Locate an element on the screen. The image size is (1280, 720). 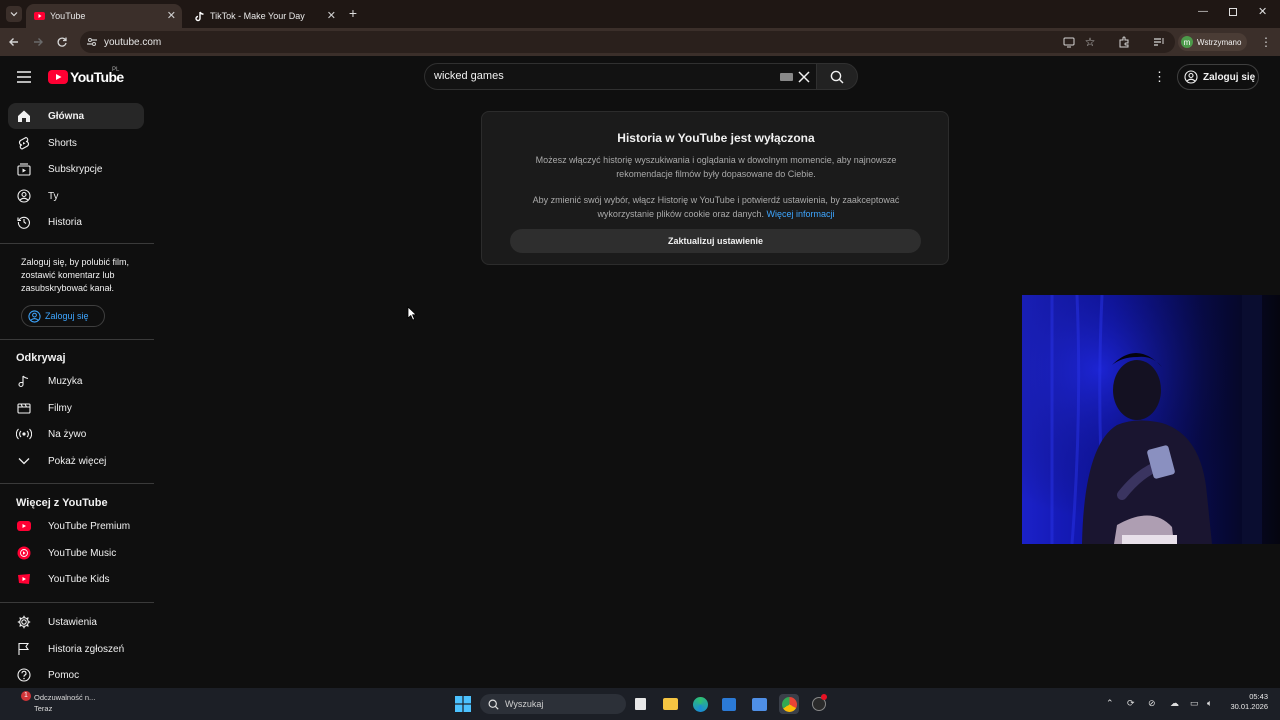
maximize-window-icon is located at coordinates (1233, 12).